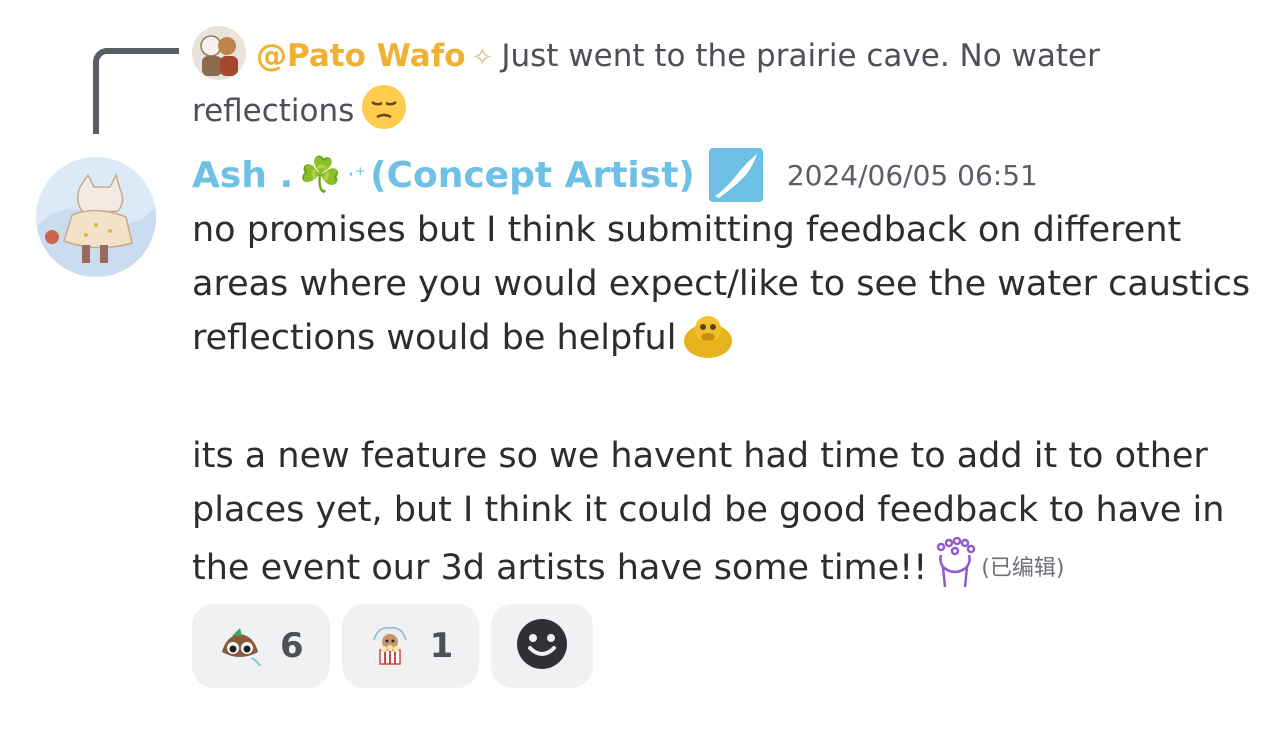  Describe the element at coordinates (357, 175) in the screenshot. I see `sparkle-icon: ·⁺` at that location.